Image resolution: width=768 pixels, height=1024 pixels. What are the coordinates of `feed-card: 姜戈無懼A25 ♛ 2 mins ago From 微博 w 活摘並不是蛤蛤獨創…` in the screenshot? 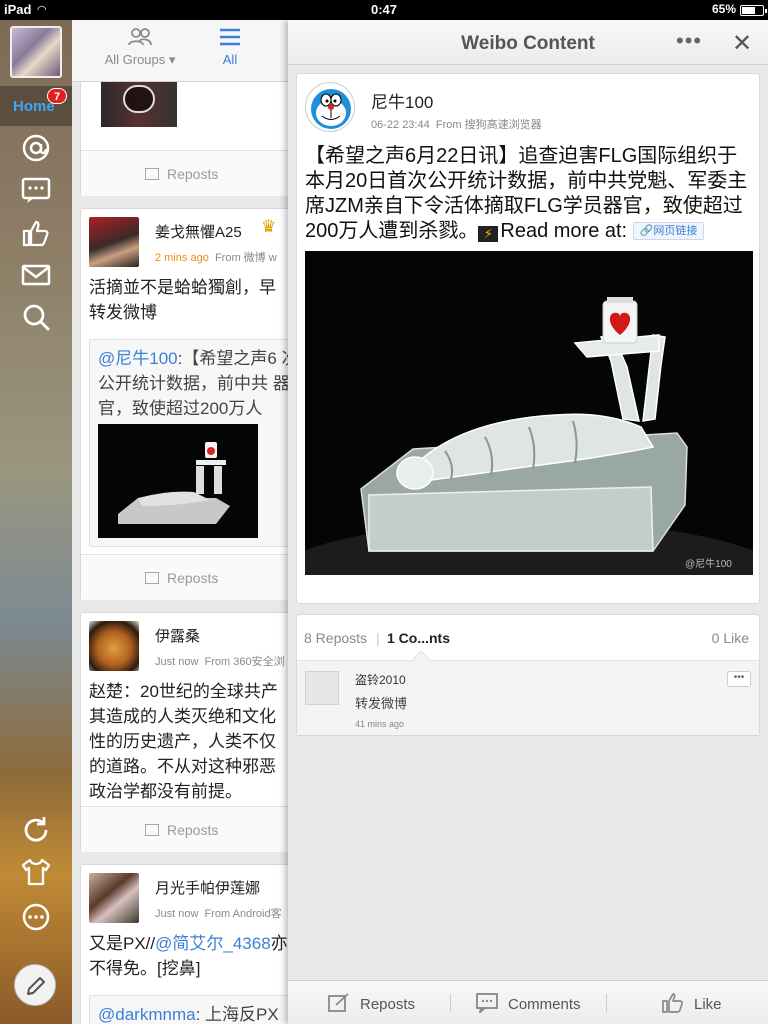 It's located at (184, 404).